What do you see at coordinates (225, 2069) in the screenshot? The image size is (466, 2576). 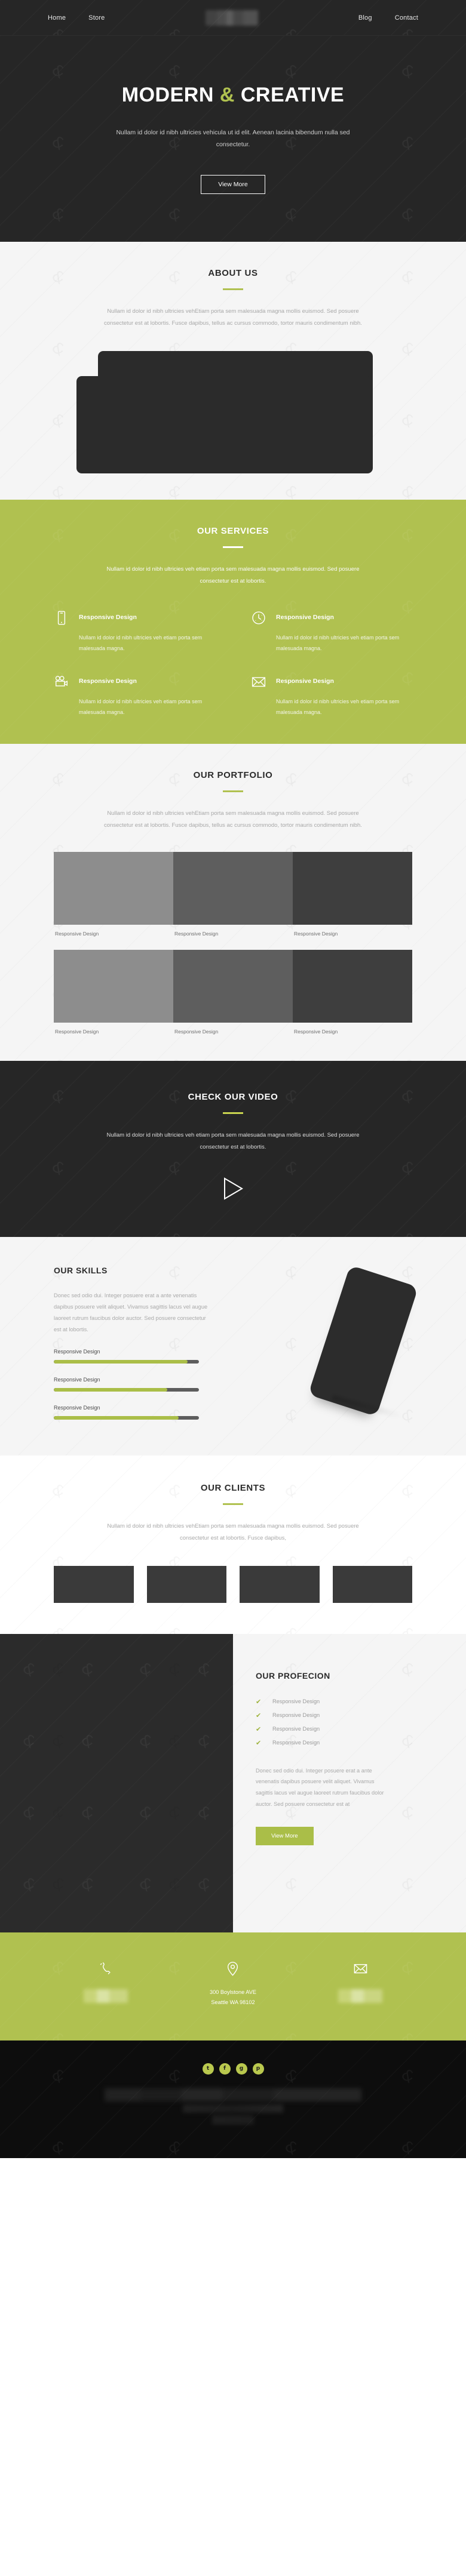 I see `facebook-icon: f` at bounding box center [225, 2069].